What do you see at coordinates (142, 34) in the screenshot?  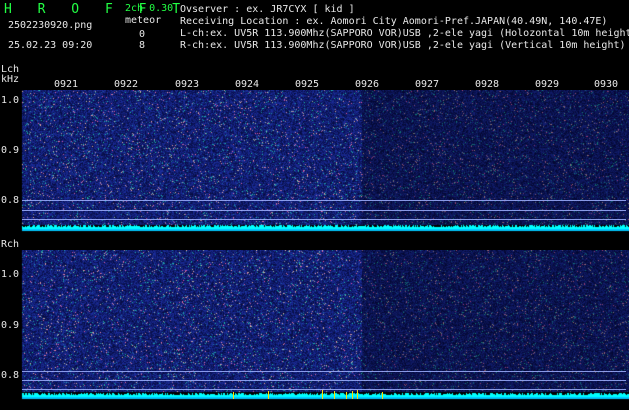 I see `meteor-count-l: 0` at bounding box center [142, 34].